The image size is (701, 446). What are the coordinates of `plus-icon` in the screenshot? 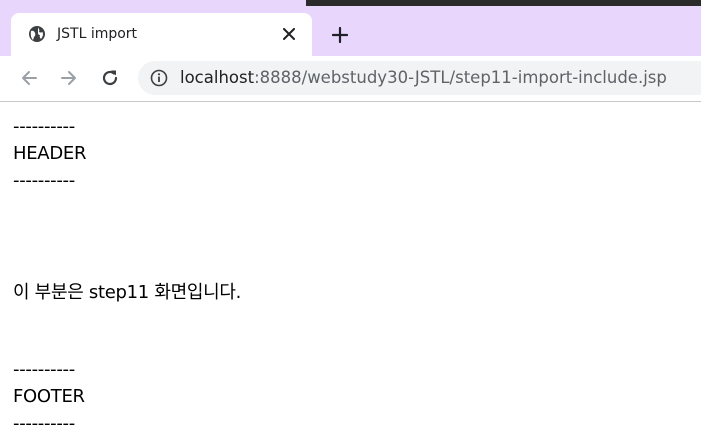 It's located at (340, 35).